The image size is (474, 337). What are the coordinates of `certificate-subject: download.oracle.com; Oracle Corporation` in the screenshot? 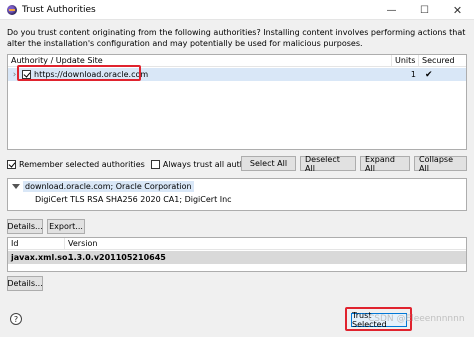 It's located at (108, 186).